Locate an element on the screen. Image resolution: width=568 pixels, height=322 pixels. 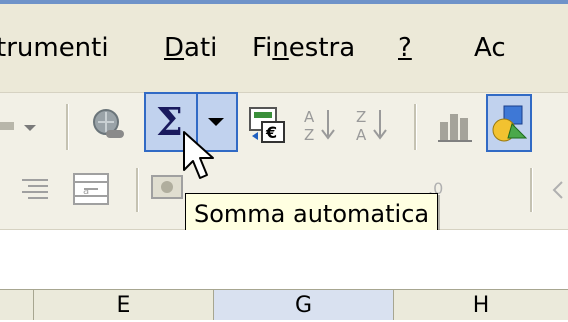
tooltip: Somma automatica is located at coordinates (312, 214).